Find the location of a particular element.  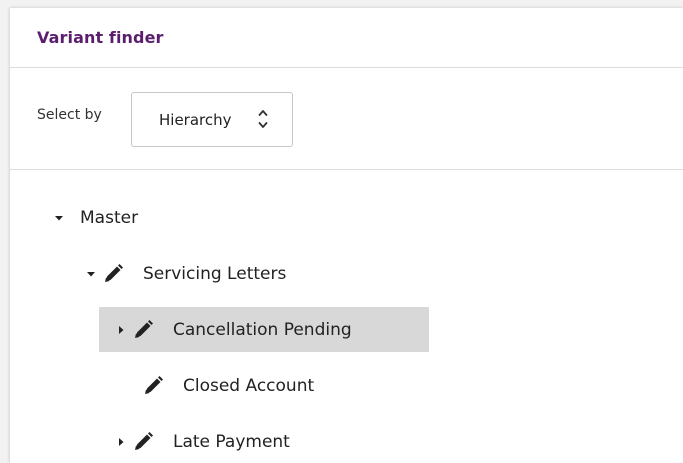

tree-node-servicing-letters: Servicing Letters is located at coordinates (186, 273).